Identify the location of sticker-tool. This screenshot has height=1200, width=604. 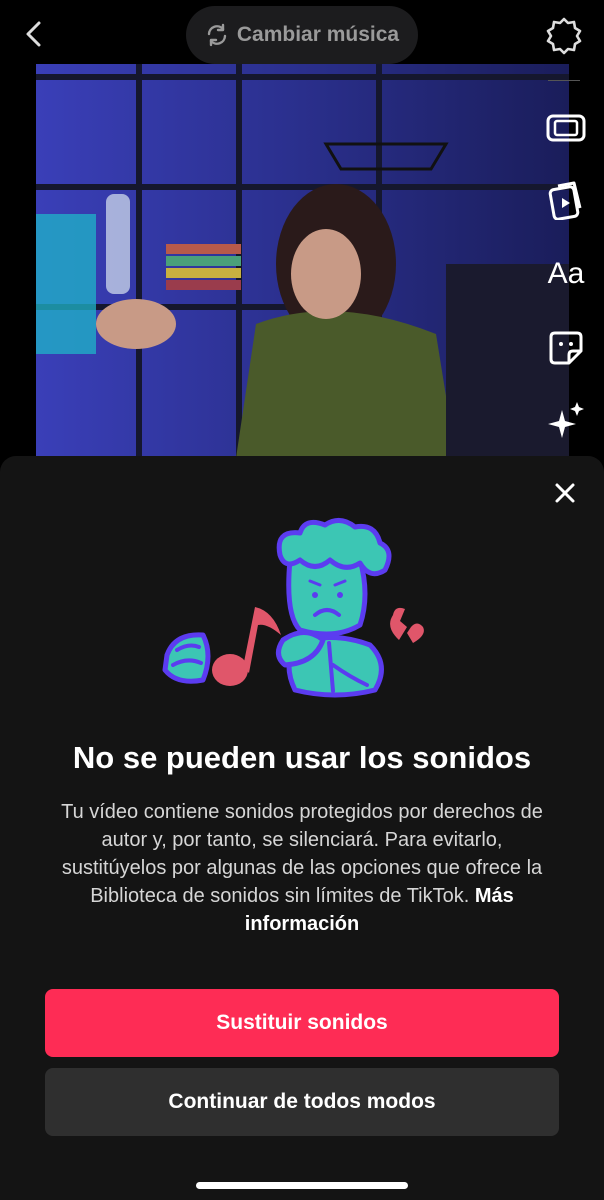
(566, 348).